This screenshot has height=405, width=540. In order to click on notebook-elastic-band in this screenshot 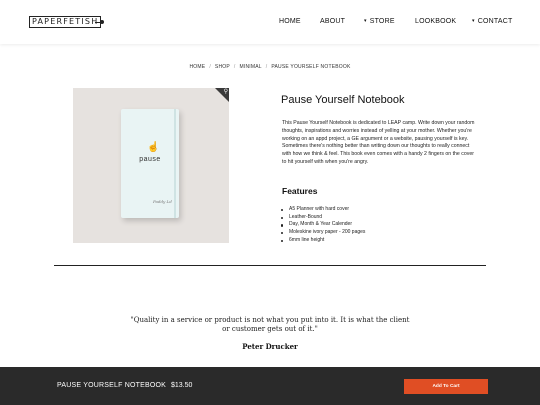, I will do `click(175, 163)`.